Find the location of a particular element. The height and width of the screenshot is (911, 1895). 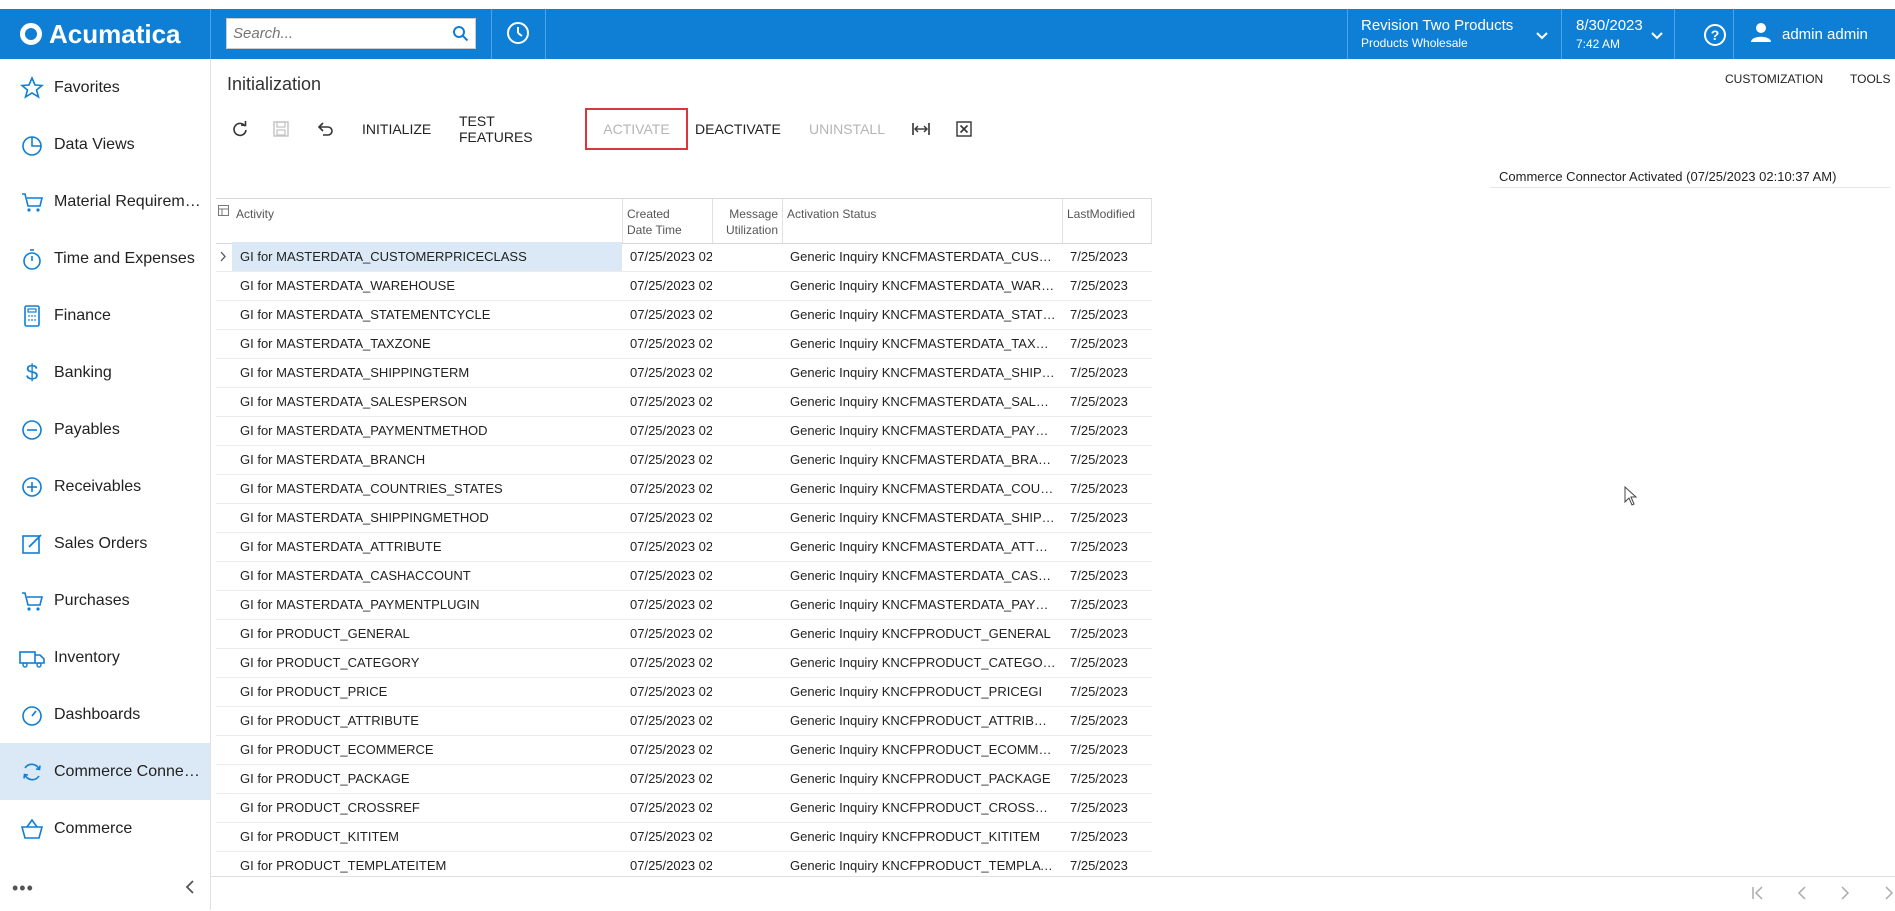

cell-activity: GI for MASTERDATA_PAYMENTPLUGIN is located at coordinates (427, 604).